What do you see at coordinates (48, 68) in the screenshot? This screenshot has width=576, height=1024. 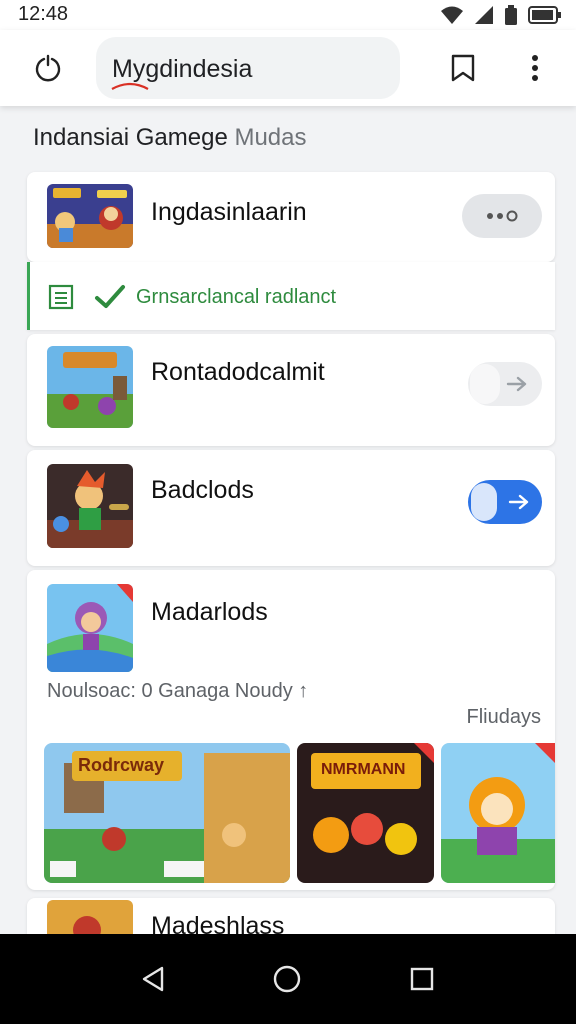 I see `refresh-icon` at bounding box center [48, 68].